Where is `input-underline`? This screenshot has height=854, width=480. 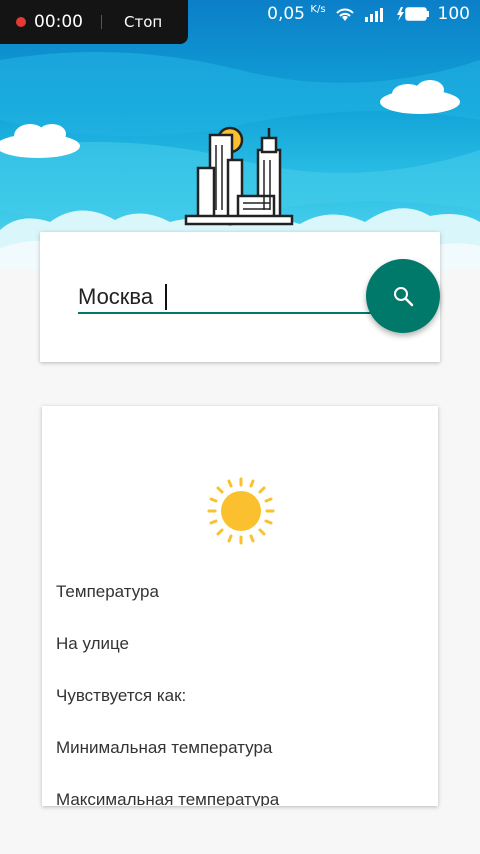 input-underline is located at coordinates (225, 313).